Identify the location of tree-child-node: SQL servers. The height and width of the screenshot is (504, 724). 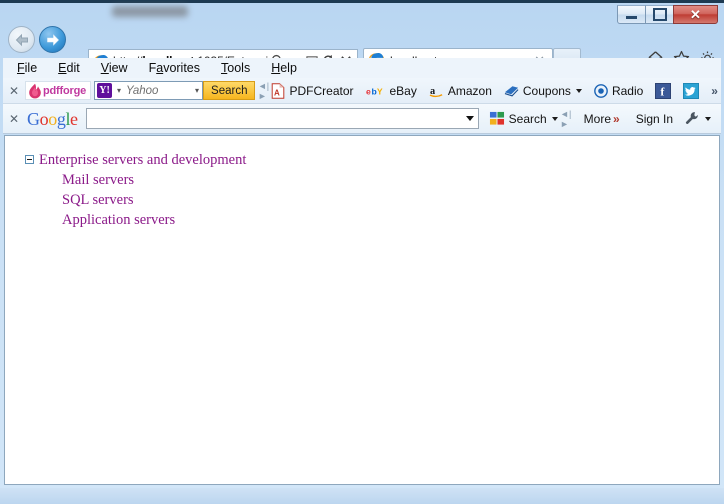
(390, 200).